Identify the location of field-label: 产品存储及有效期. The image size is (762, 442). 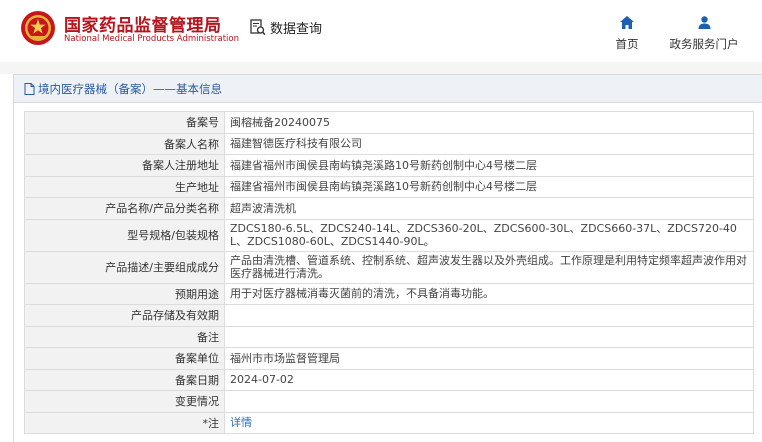
(124, 315).